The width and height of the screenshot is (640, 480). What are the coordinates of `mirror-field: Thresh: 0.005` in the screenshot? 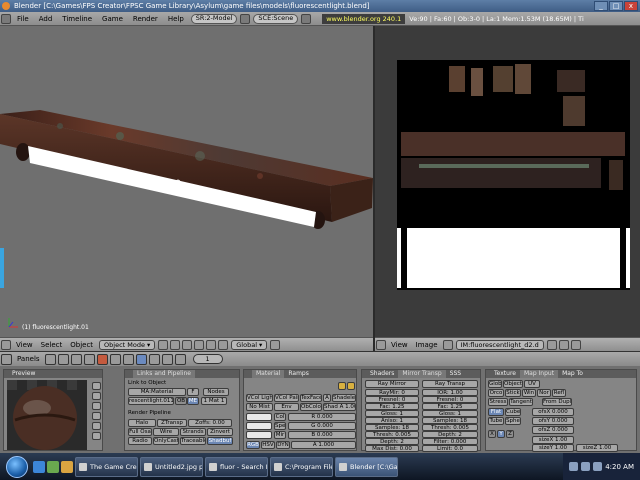 It's located at (392, 434).